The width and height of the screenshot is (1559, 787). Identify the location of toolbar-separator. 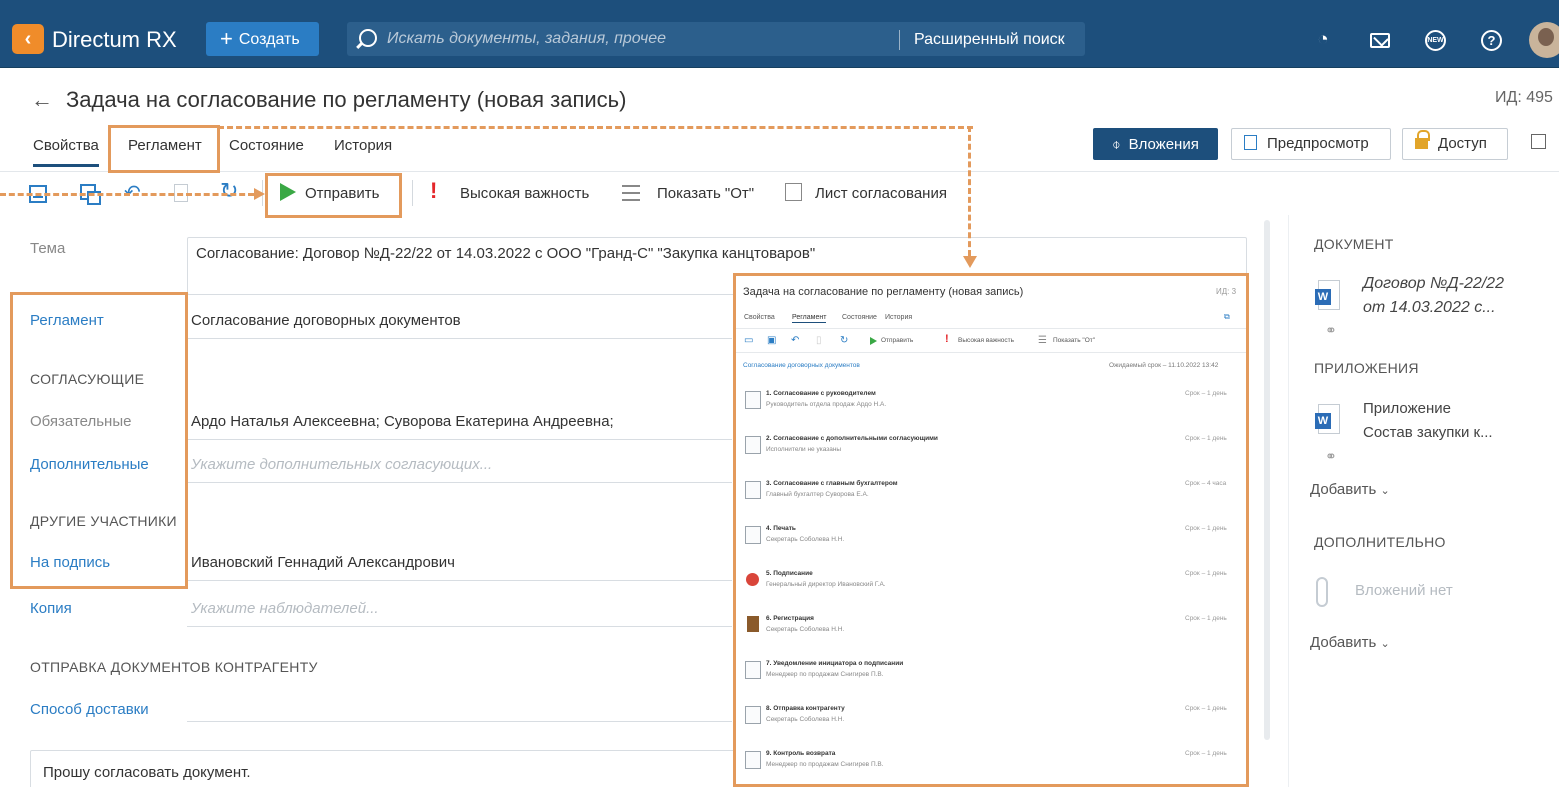
(412, 193).